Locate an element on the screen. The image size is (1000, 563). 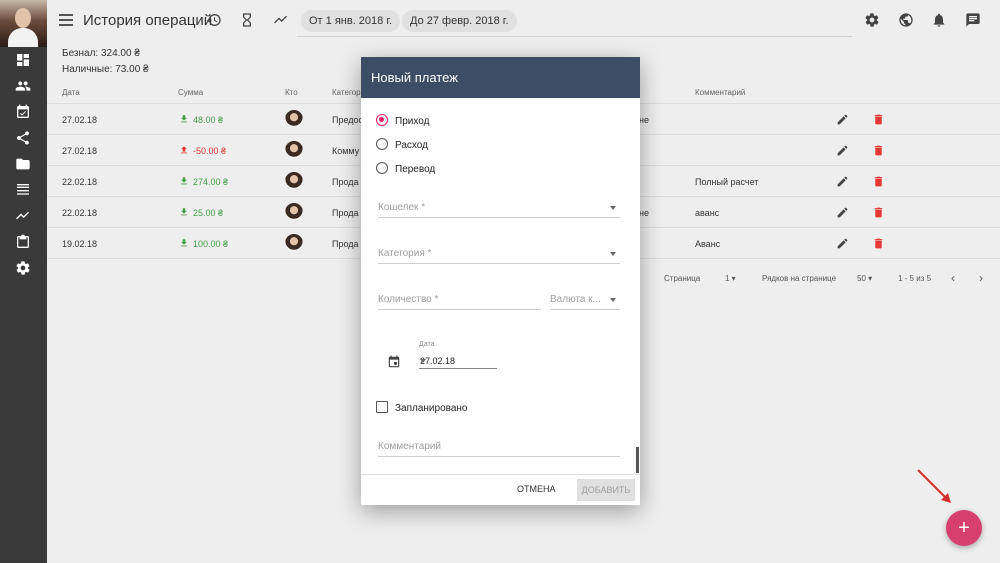
wallet-select: Кошелек * is located at coordinates (499, 208).